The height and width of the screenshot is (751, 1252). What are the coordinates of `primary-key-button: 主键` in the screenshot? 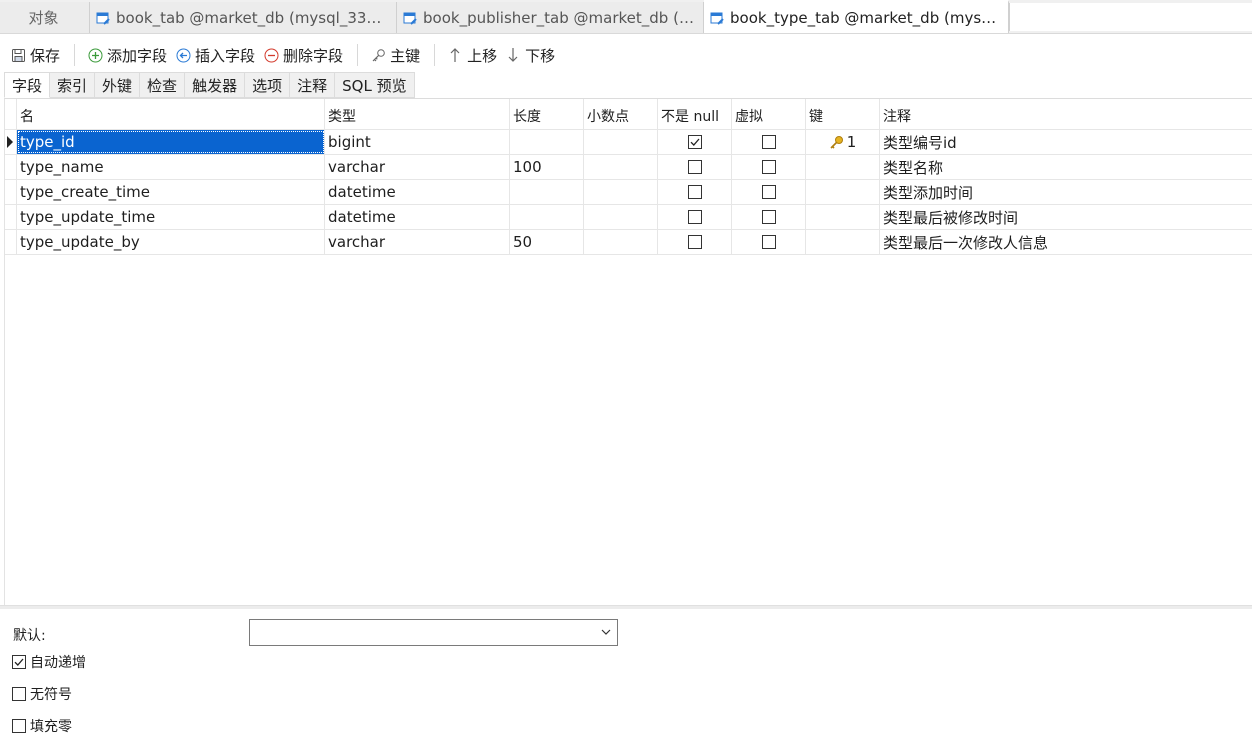 It's located at (397, 55).